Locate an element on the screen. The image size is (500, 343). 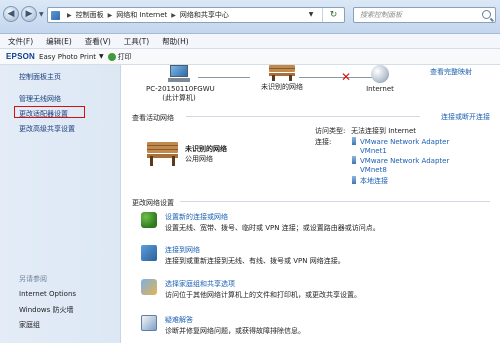
connections-label: 连接: is located at coordinates (323, 142).